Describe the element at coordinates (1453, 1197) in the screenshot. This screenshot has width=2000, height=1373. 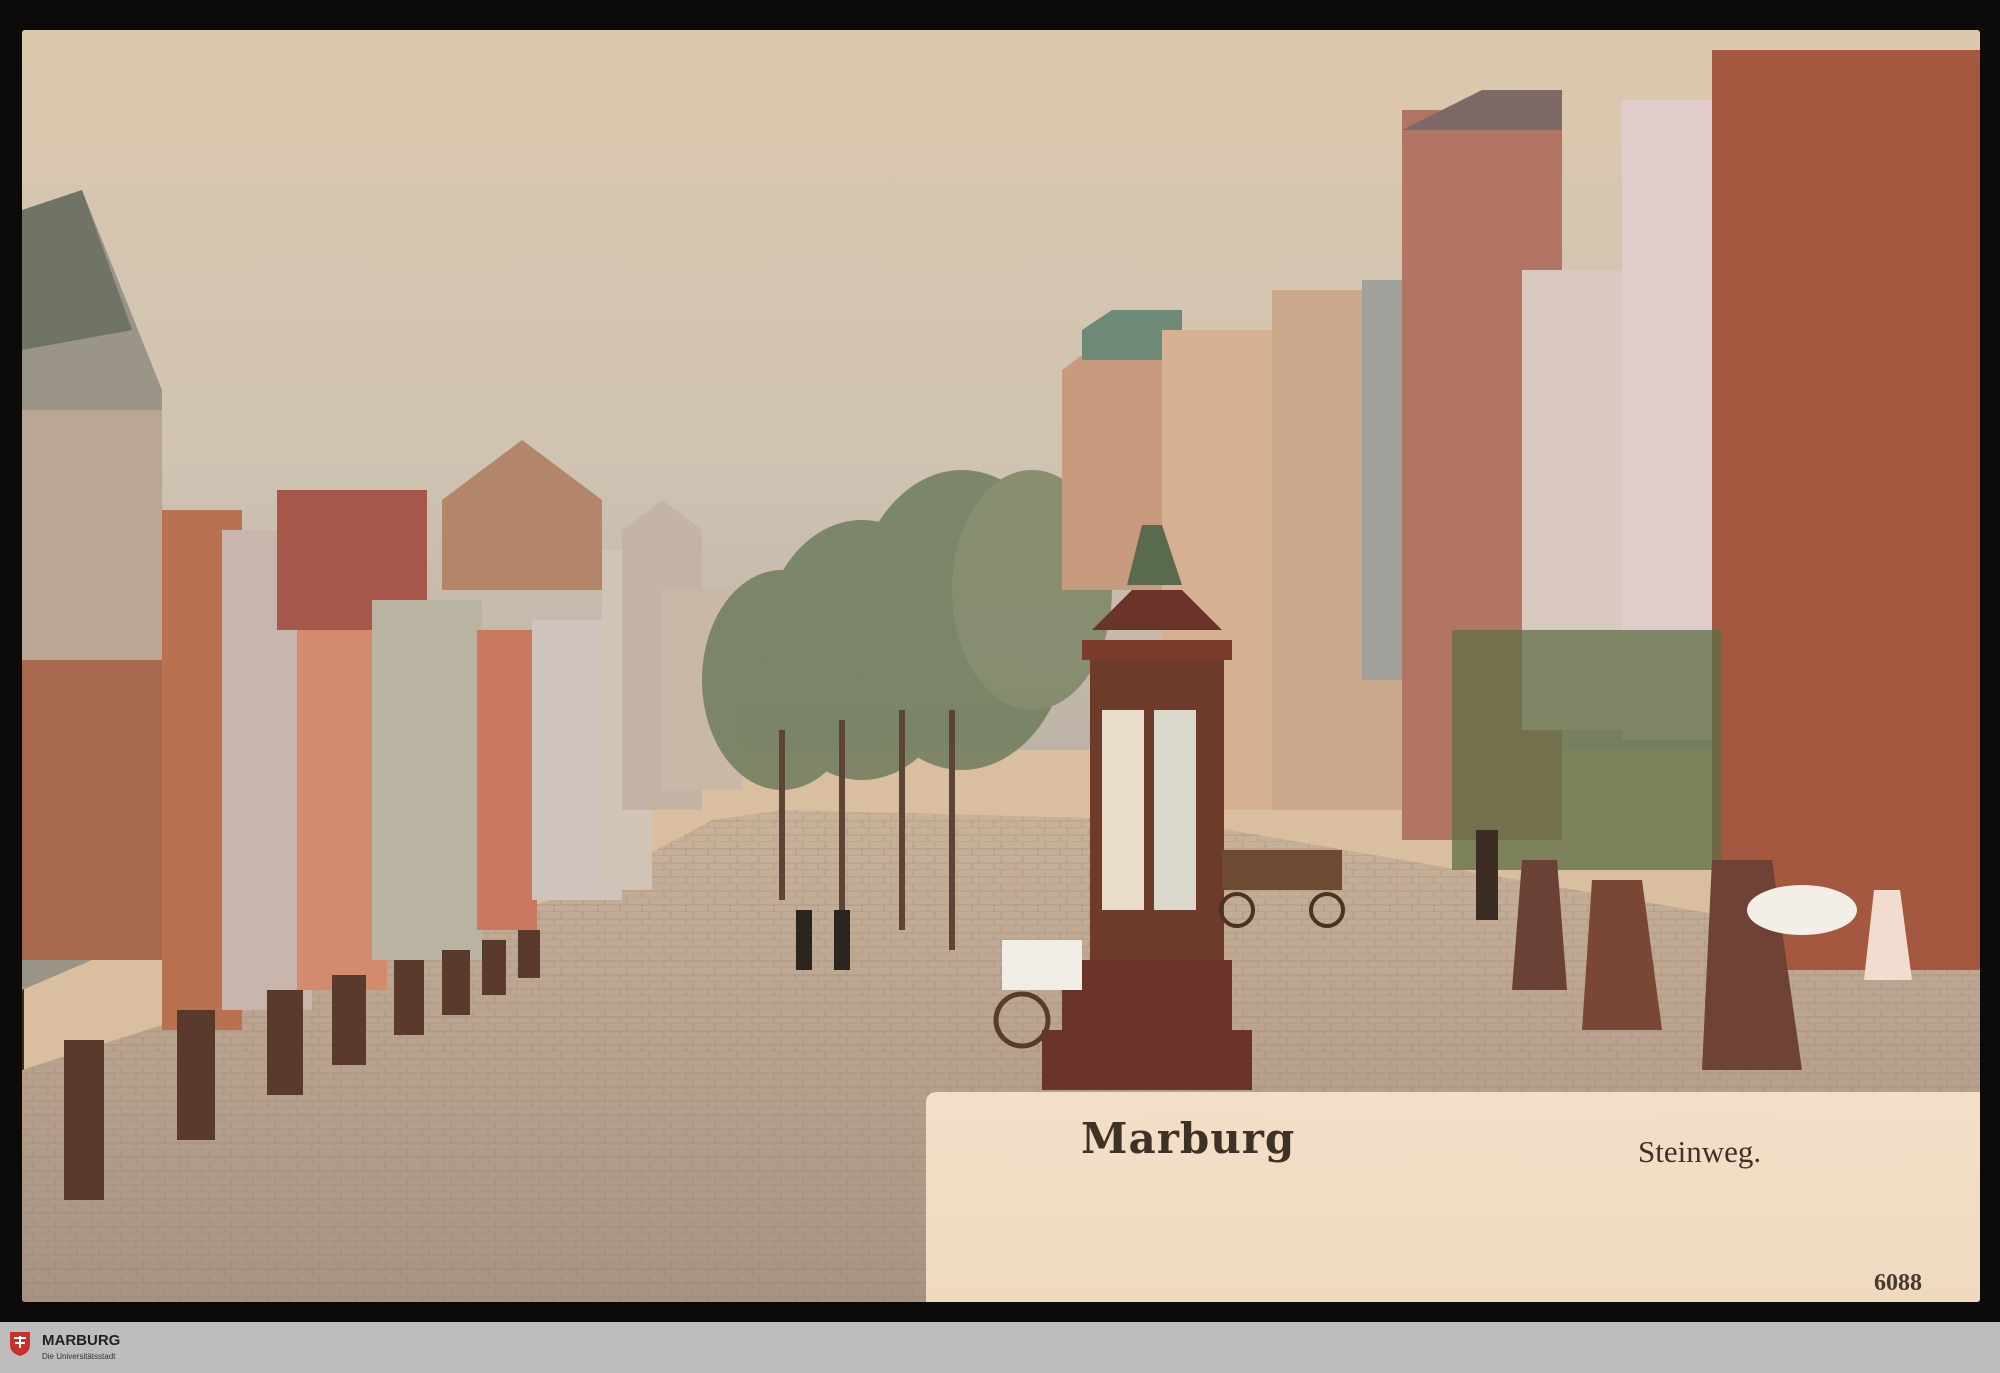
I see `caption-panel: Marburg Steinweg. 6088` at that location.